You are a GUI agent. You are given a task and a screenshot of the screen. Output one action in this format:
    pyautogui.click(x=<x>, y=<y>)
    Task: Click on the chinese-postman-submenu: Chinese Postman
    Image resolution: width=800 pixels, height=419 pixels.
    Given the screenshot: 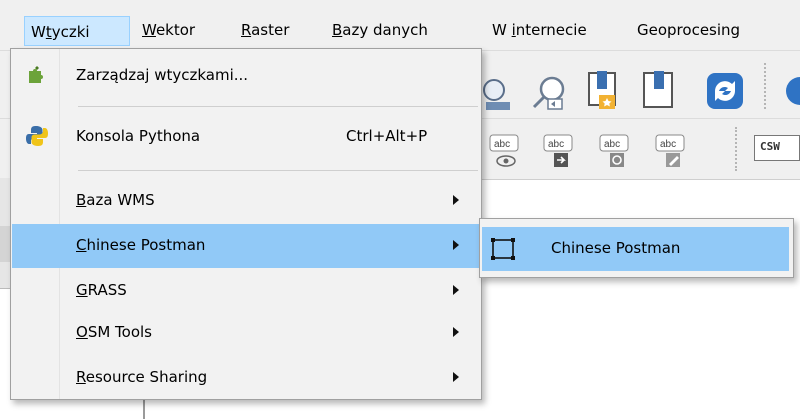 What is the action you would take?
    pyautogui.click(x=636, y=248)
    